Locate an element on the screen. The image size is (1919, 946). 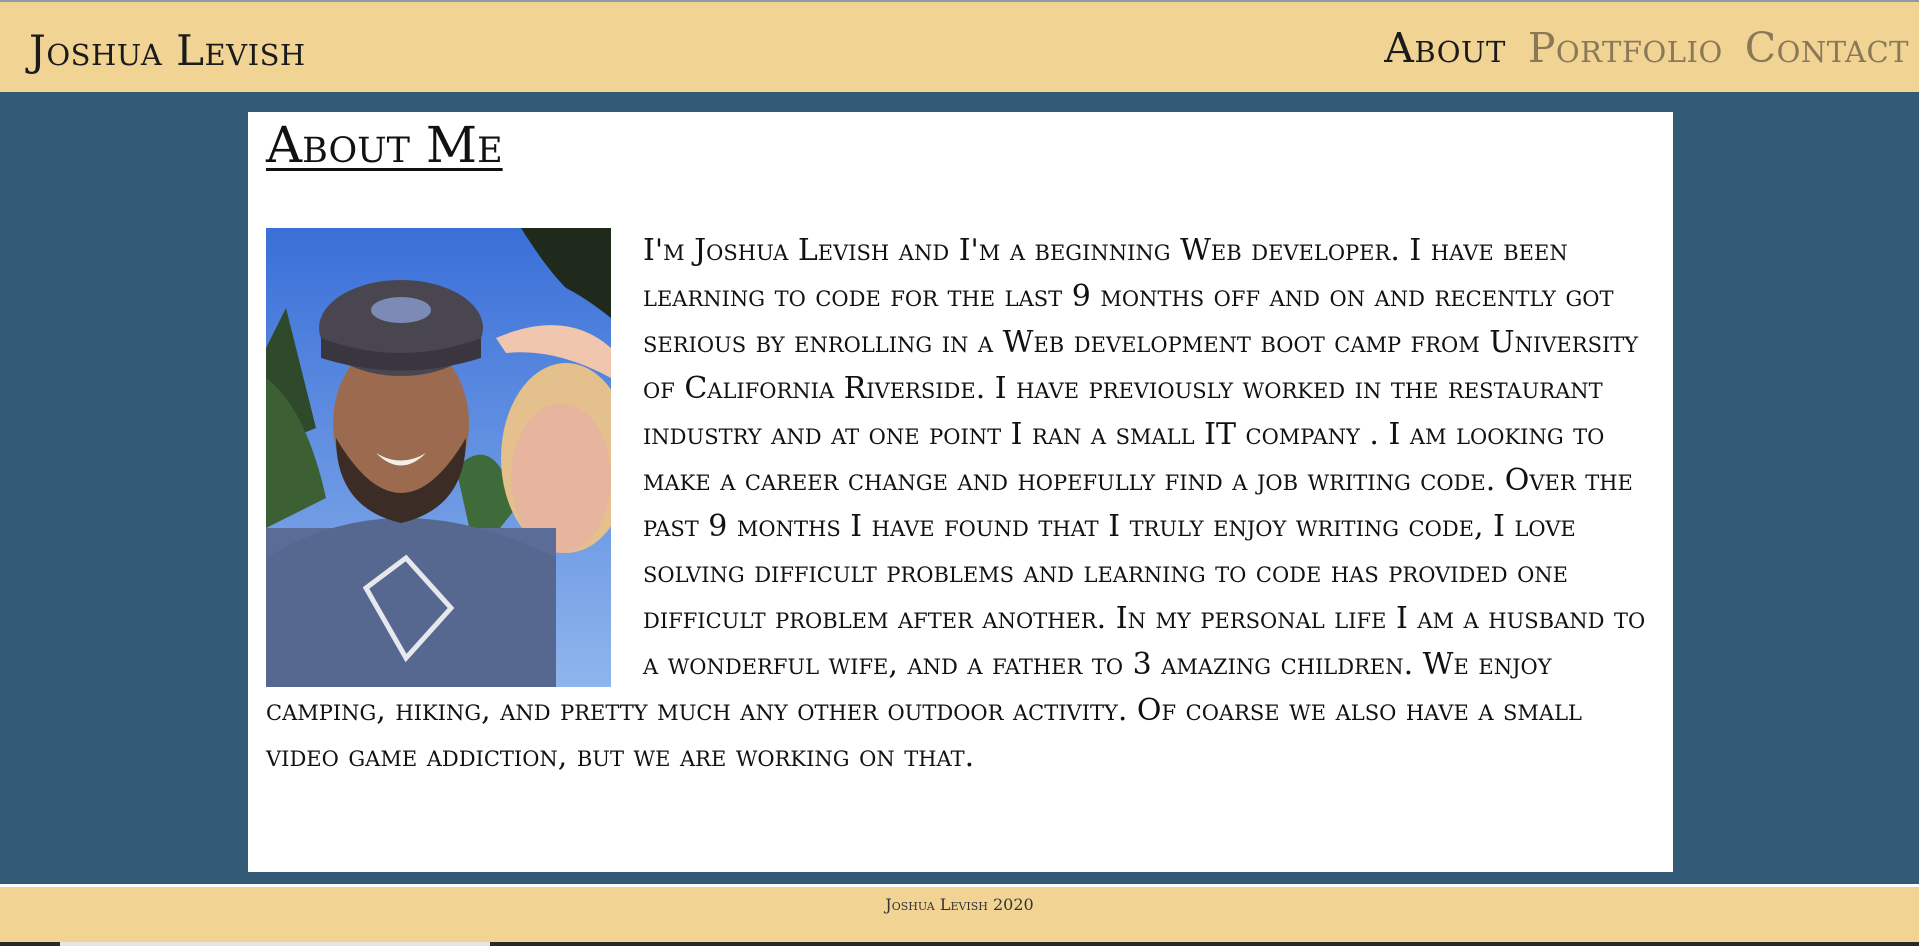
page-title: About Me is located at coordinates (384, 145).